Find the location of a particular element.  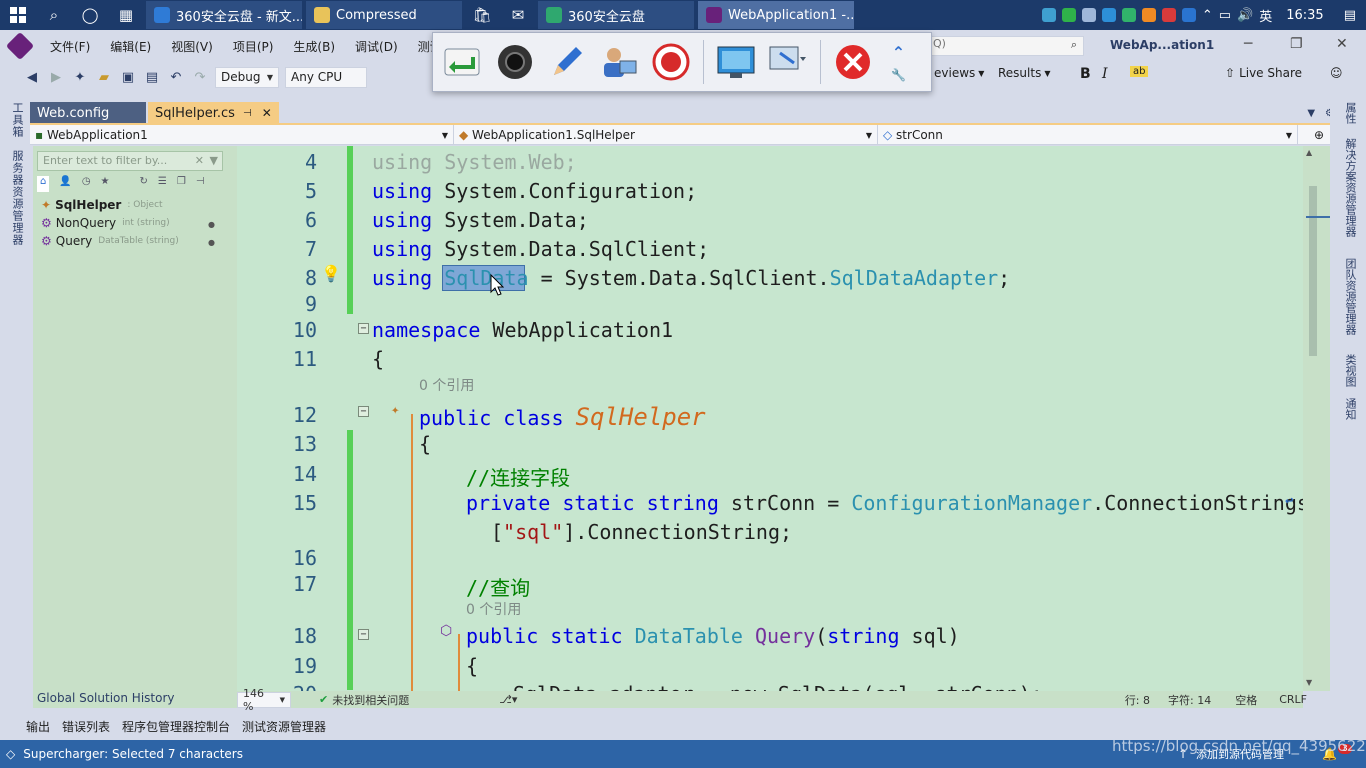

clock: 16:35 is located at coordinates (1304, 15).